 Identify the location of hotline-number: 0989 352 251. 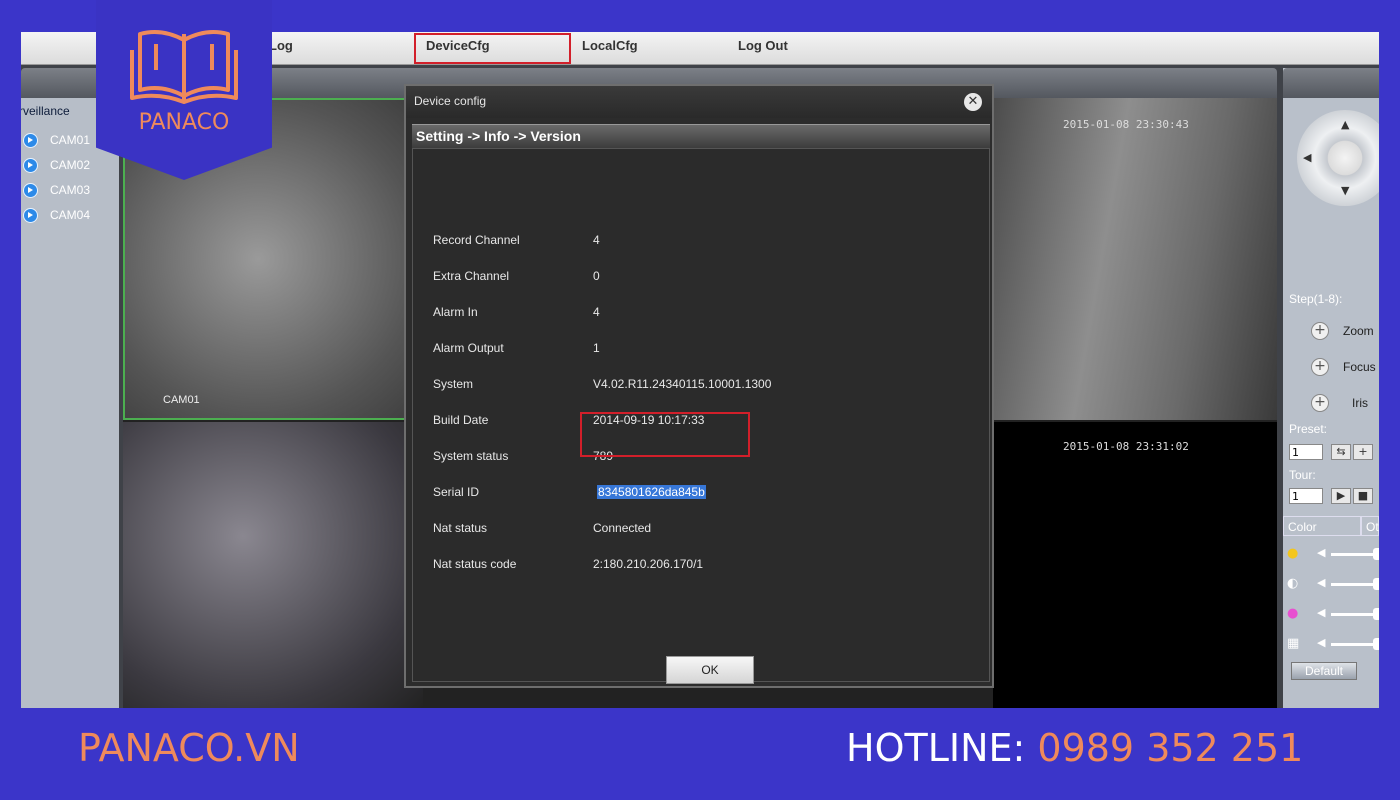
(1170, 748).